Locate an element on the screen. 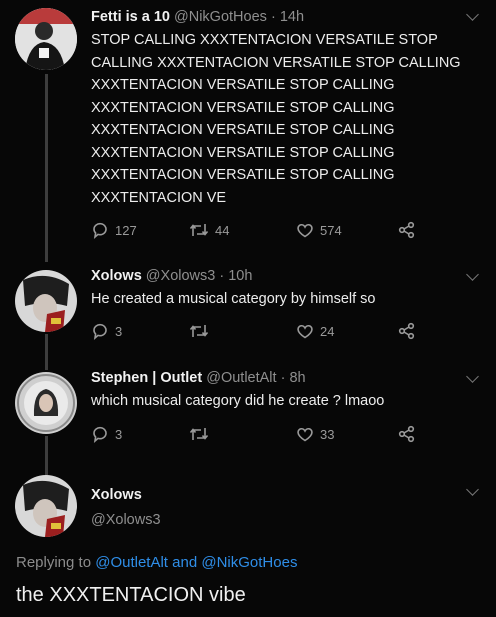 The width and height of the screenshot is (496, 617). thread-line is located at coordinates (46, 168).